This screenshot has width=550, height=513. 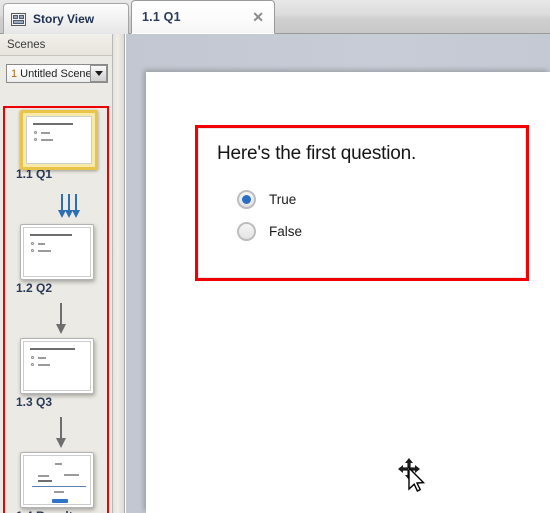 What do you see at coordinates (34, 402) in the screenshot?
I see `slide-label-1-3: 1.3 Q3` at bounding box center [34, 402].